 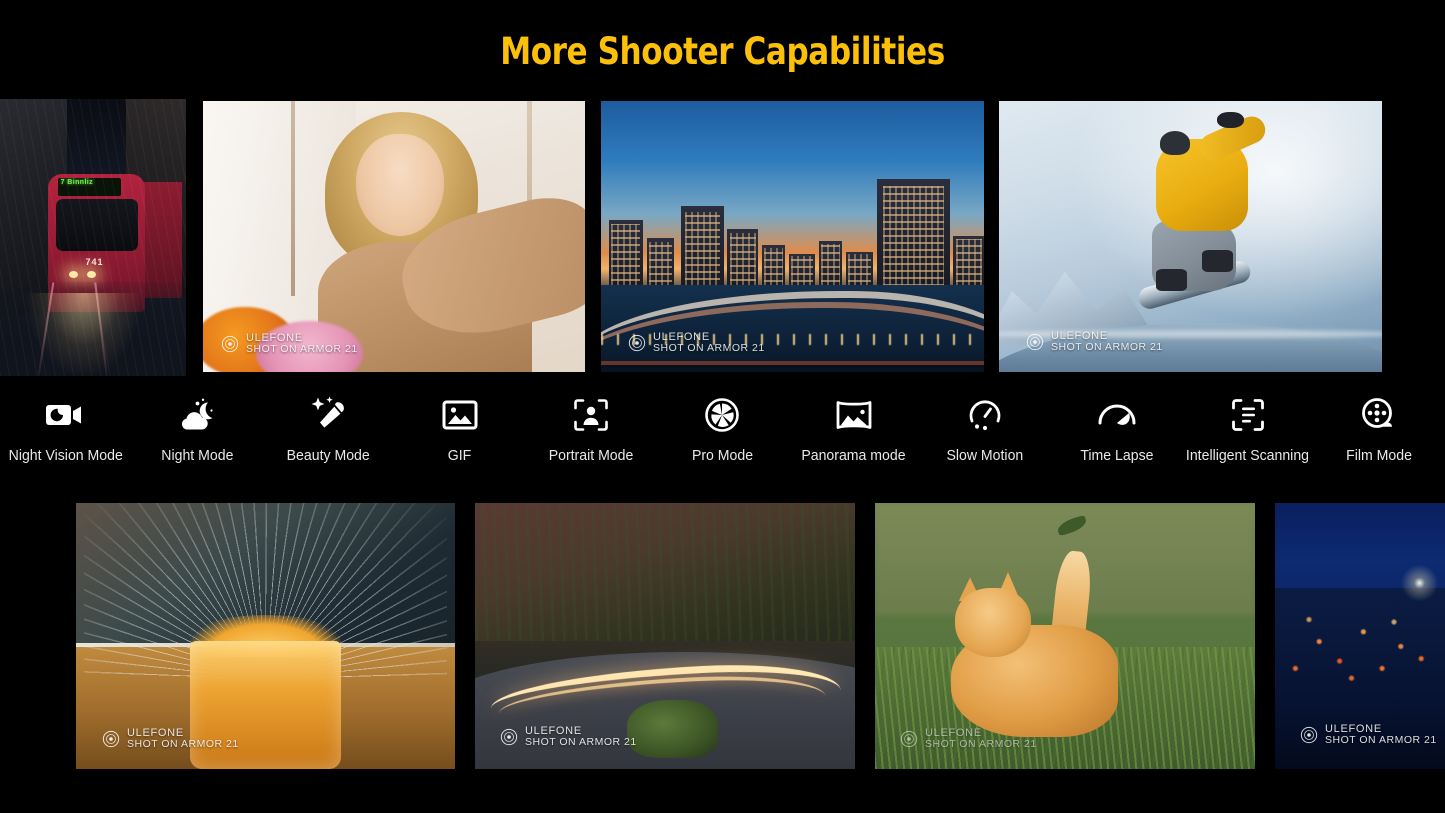 I want to click on person-focus-frame-icon, so click(x=591, y=415).